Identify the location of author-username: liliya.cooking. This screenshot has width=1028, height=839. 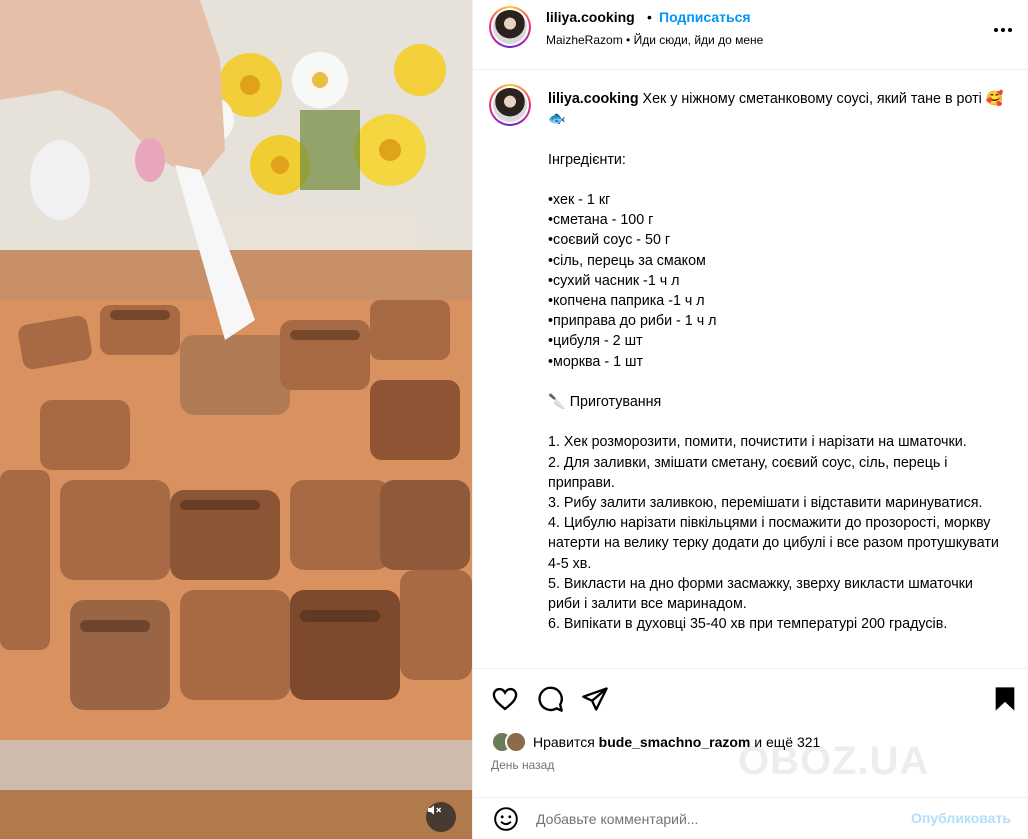
(590, 17).